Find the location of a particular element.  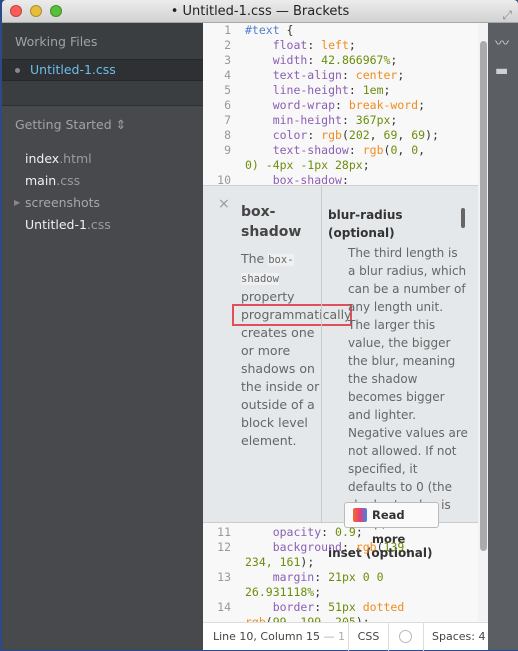

code-token: border is located at coordinates (280, 607).